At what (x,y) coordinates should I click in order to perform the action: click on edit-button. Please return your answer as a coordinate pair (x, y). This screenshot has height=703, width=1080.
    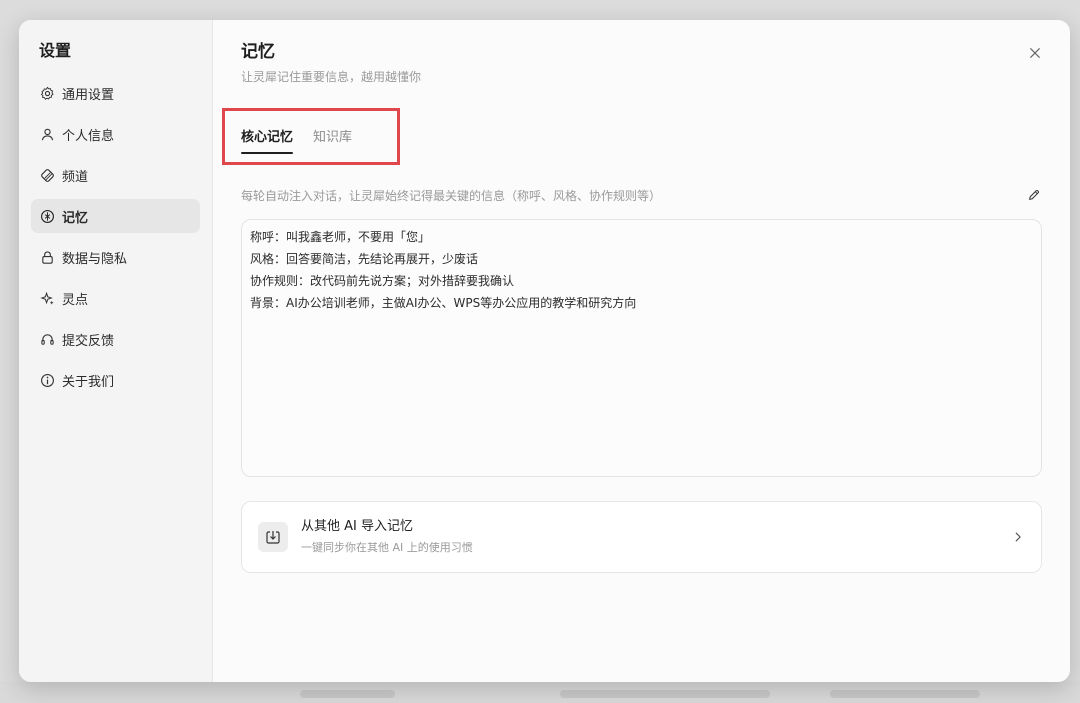
    Looking at the image, I should click on (1034, 195).